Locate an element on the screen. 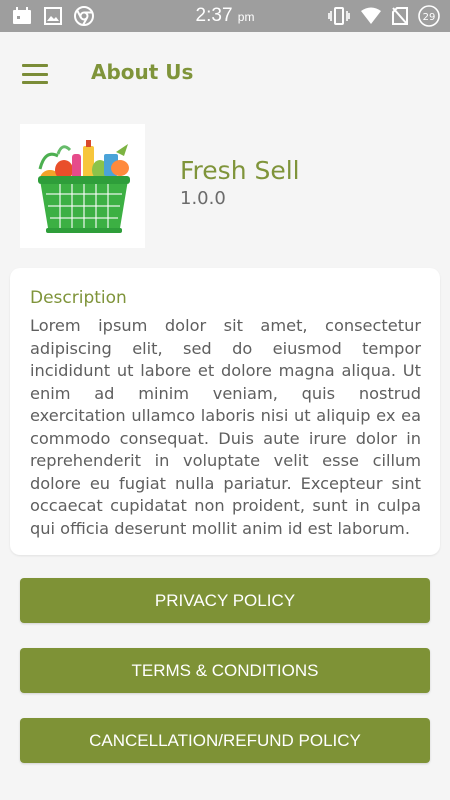 This screenshot has width=450, height=800. status-time: 2:37 pm is located at coordinates (225, 16).